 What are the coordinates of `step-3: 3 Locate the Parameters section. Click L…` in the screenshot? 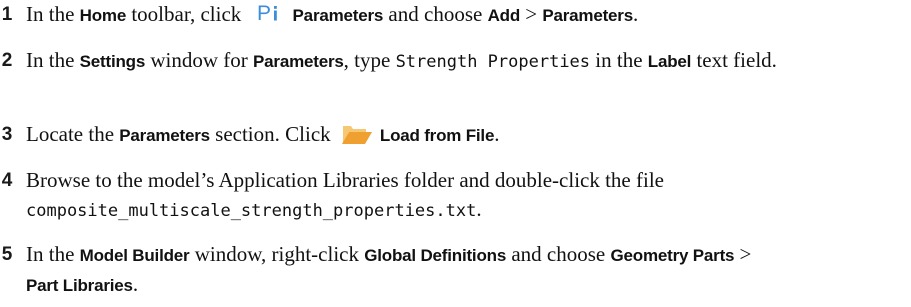 It's located at (452, 135).